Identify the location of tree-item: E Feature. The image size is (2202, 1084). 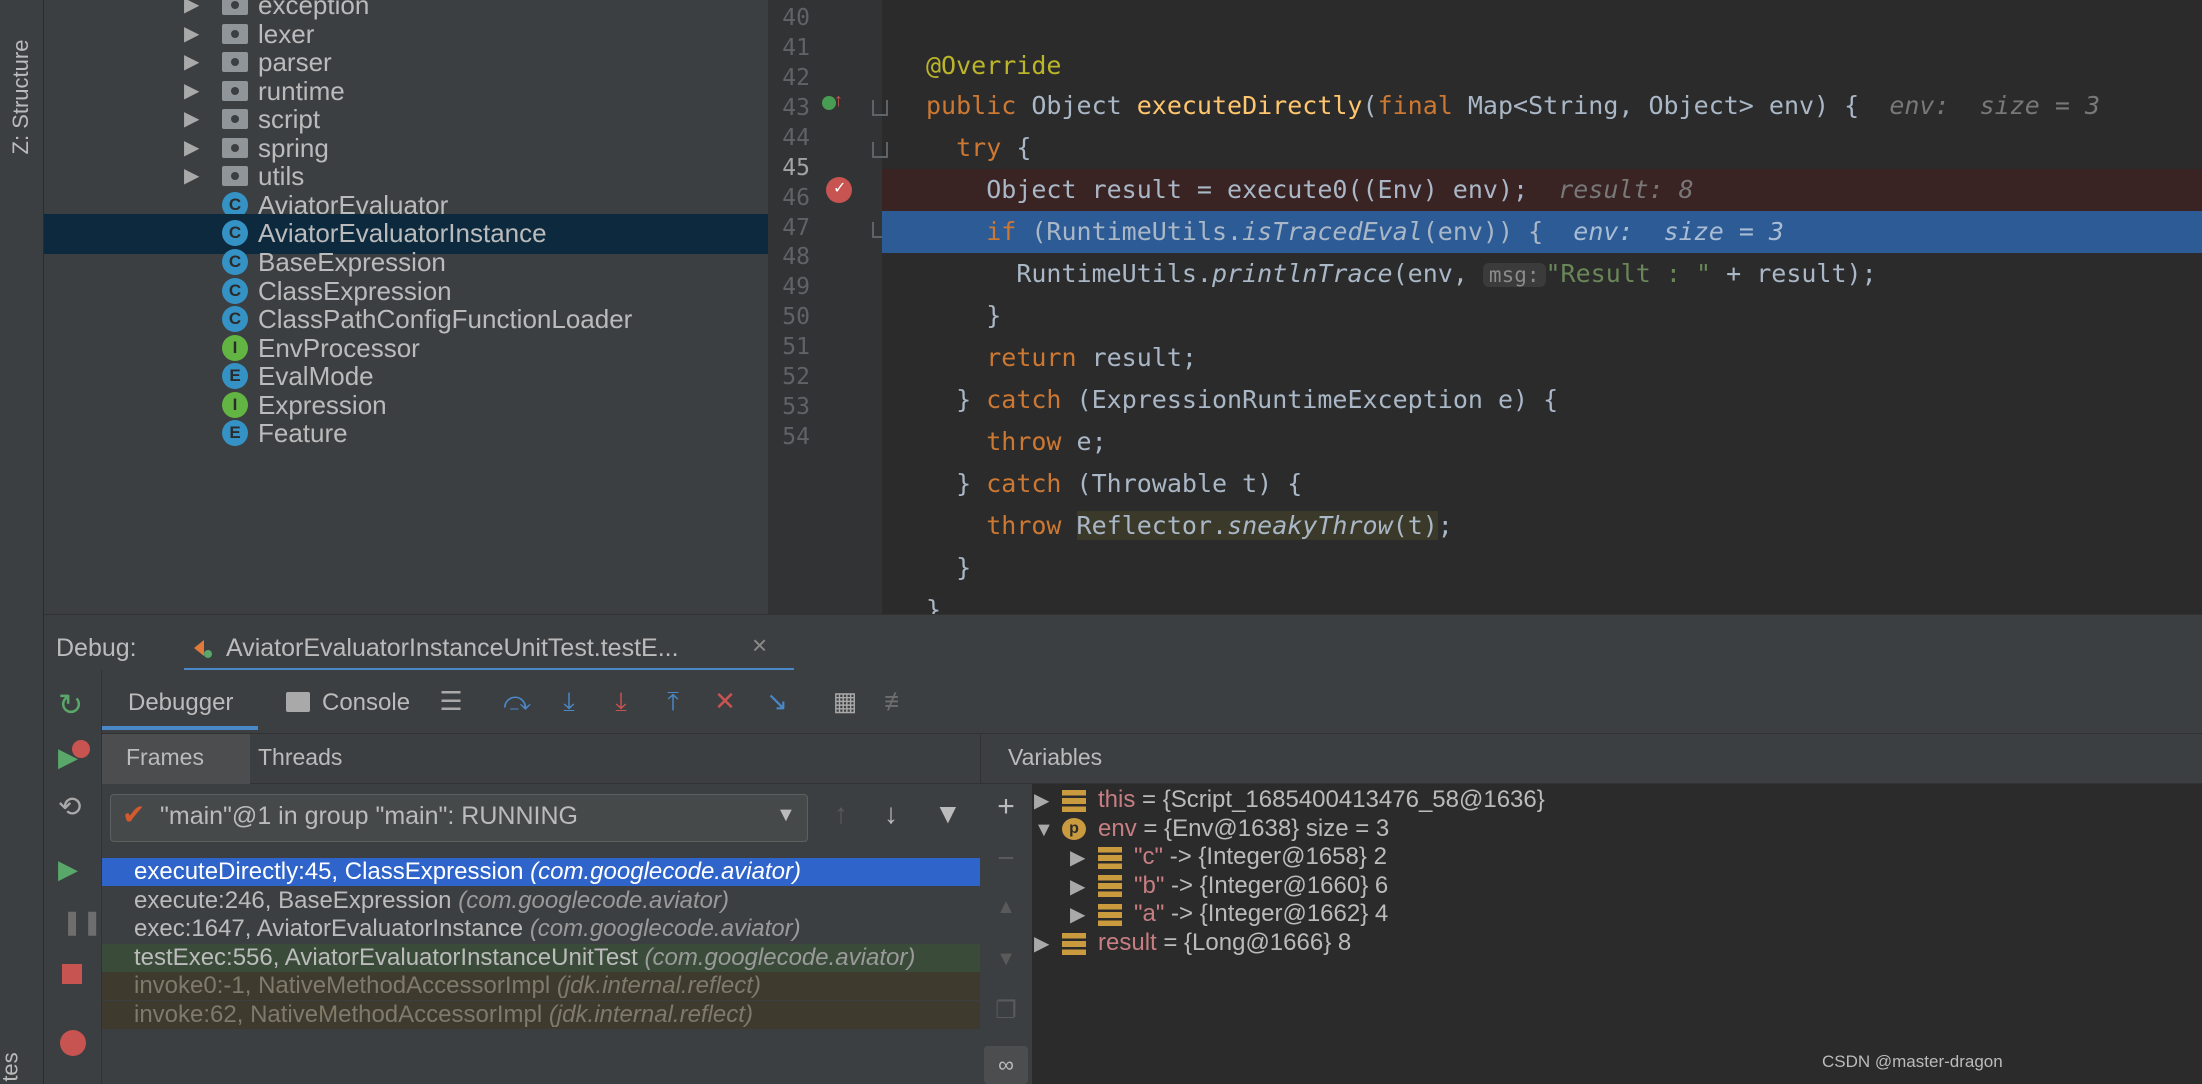
(406, 434).